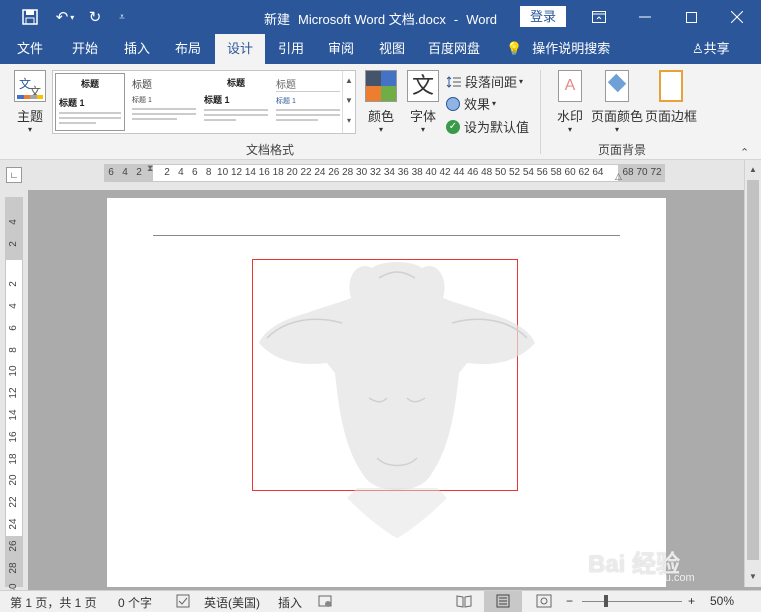 The height and width of the screenshot is (612, 761). What do you see at coordinates (540, 112) in the screenshot?
I see `group-divider` at bounding box center [540, 112].